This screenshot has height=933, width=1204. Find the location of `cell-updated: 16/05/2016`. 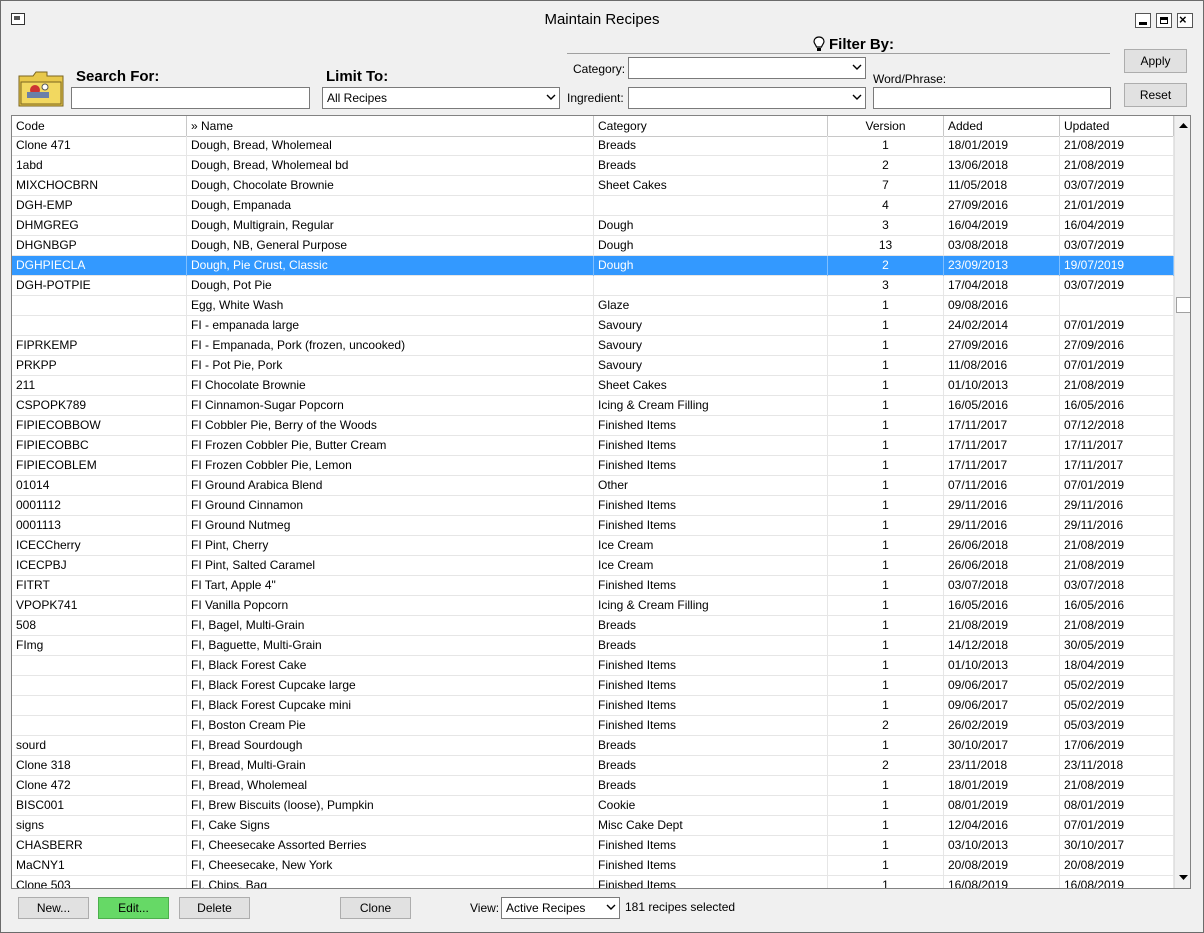

cell-updated: 16/05/2016 is located at coordinates (1117, 606).